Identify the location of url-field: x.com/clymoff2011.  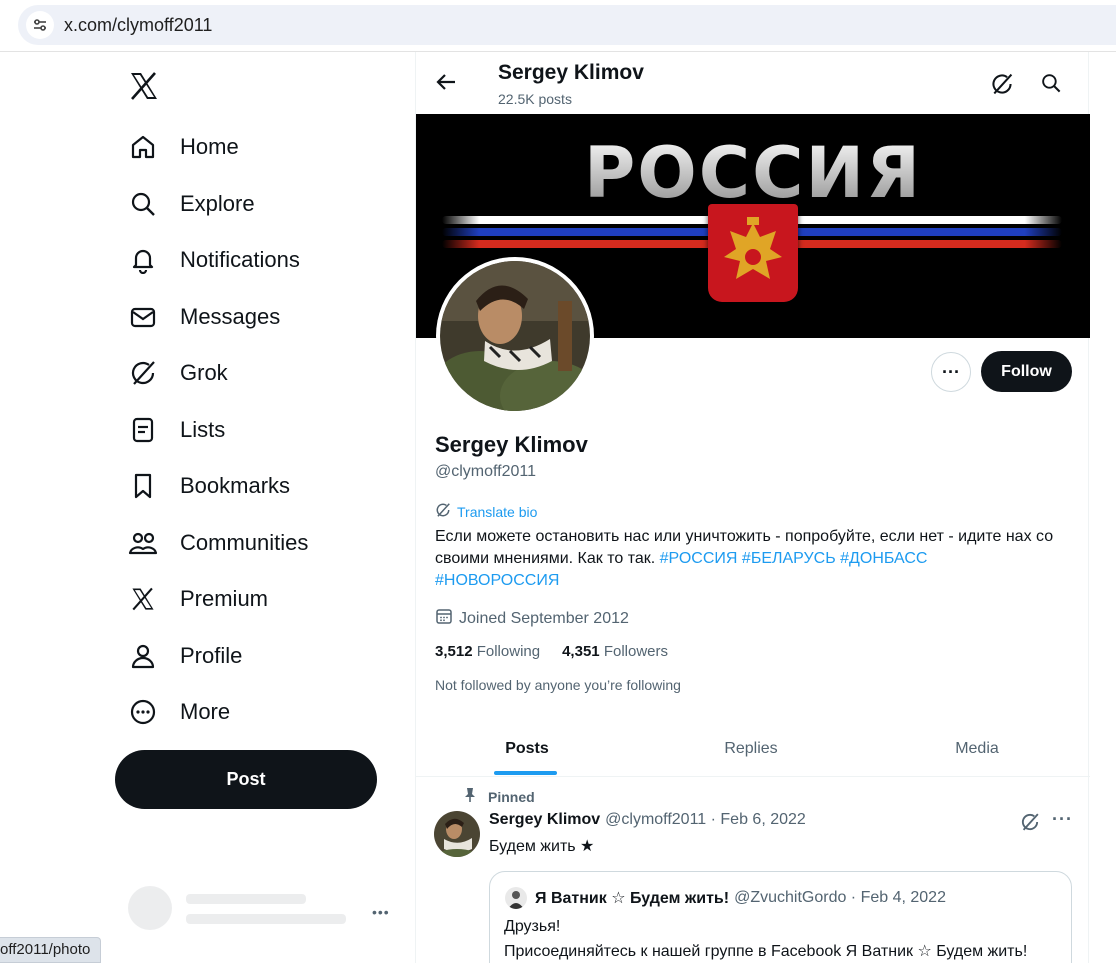
(567, 25).